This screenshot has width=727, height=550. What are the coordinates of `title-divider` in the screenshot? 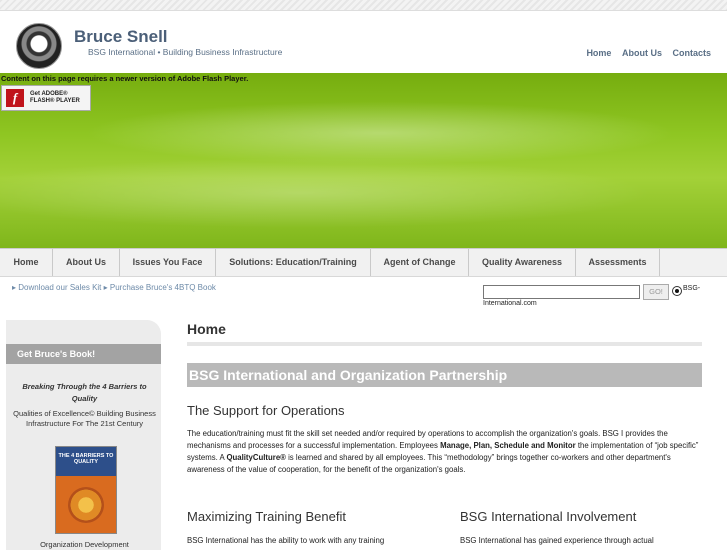 It's located at (444, 344).